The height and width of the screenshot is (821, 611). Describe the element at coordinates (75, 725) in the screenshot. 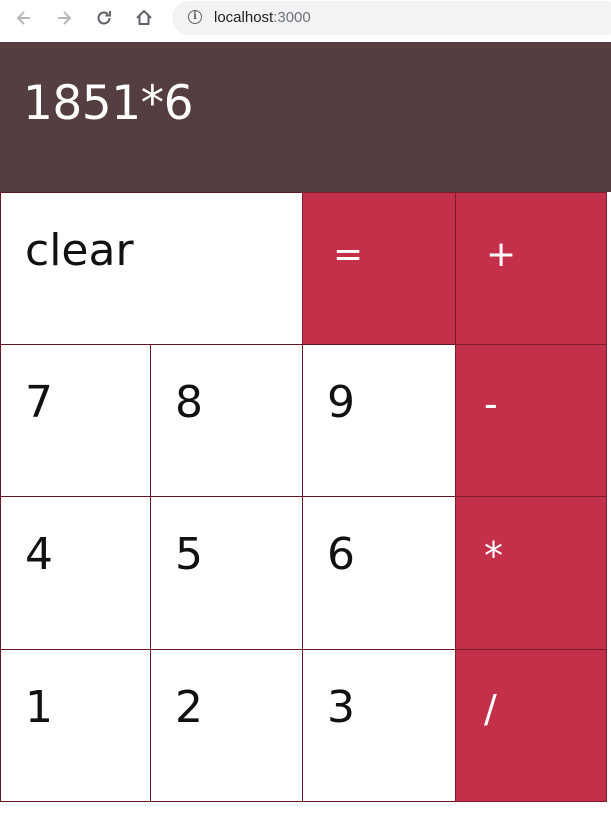

I see `digit-1-button: 1` at that location.